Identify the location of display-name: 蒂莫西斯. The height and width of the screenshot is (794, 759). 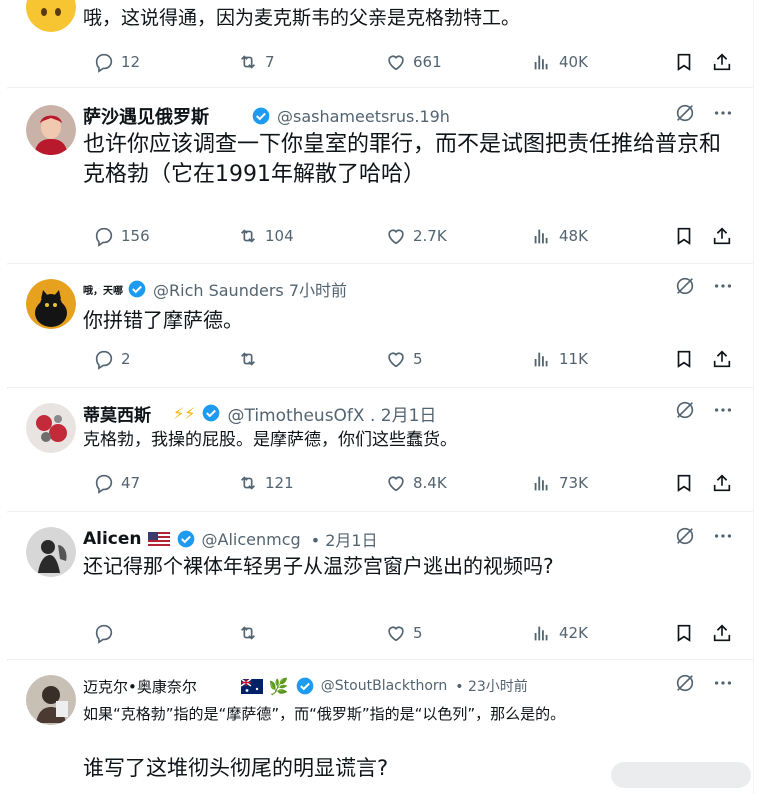
(117, 413).